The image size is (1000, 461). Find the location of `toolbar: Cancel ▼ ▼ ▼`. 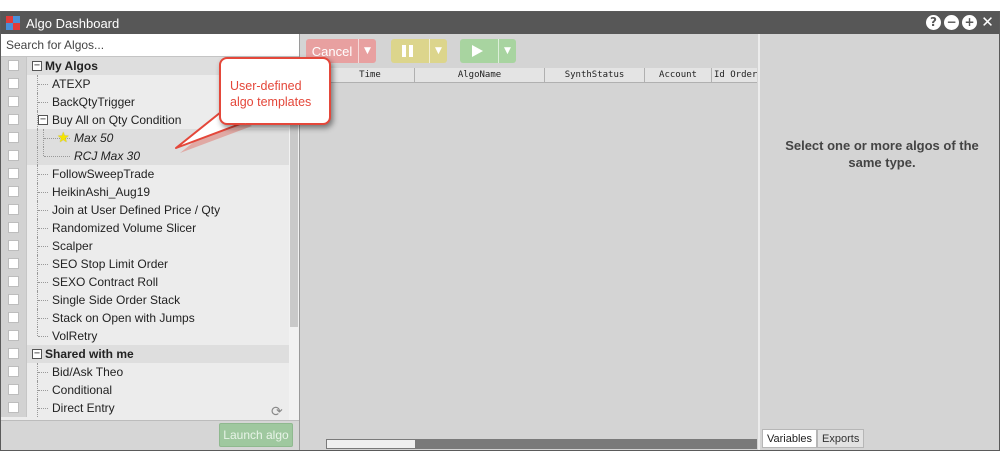

toolbar: Cancel ▼ ▼ ▼ is located at coordinates (529, 51).